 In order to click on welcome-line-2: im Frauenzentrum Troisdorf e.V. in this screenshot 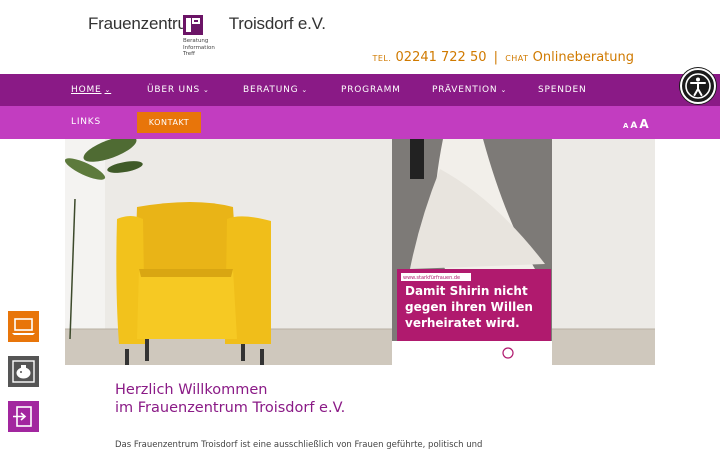, I will do `click(230, 408)`.